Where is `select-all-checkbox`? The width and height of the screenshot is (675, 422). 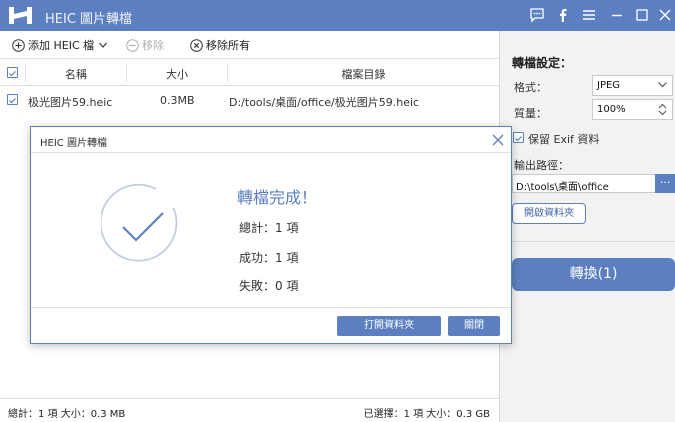 select-all-checkbox is located at coordinates (12, 72).